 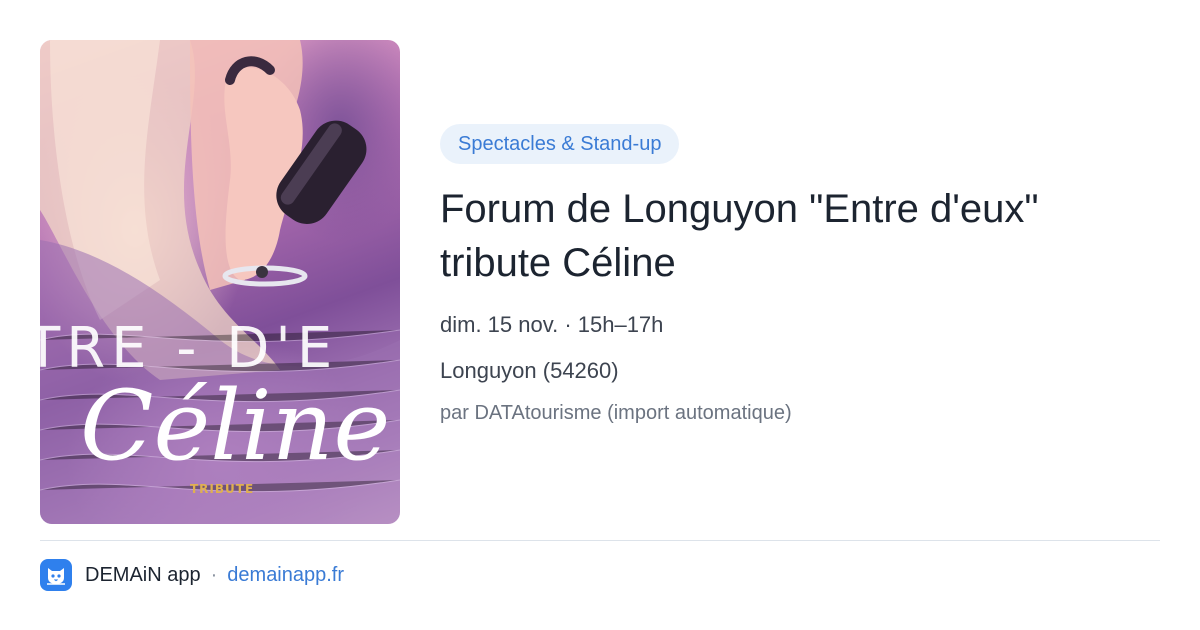 I want to click on footer: DEMAiN app · demainapp.fr, so click(x=192, y=575).